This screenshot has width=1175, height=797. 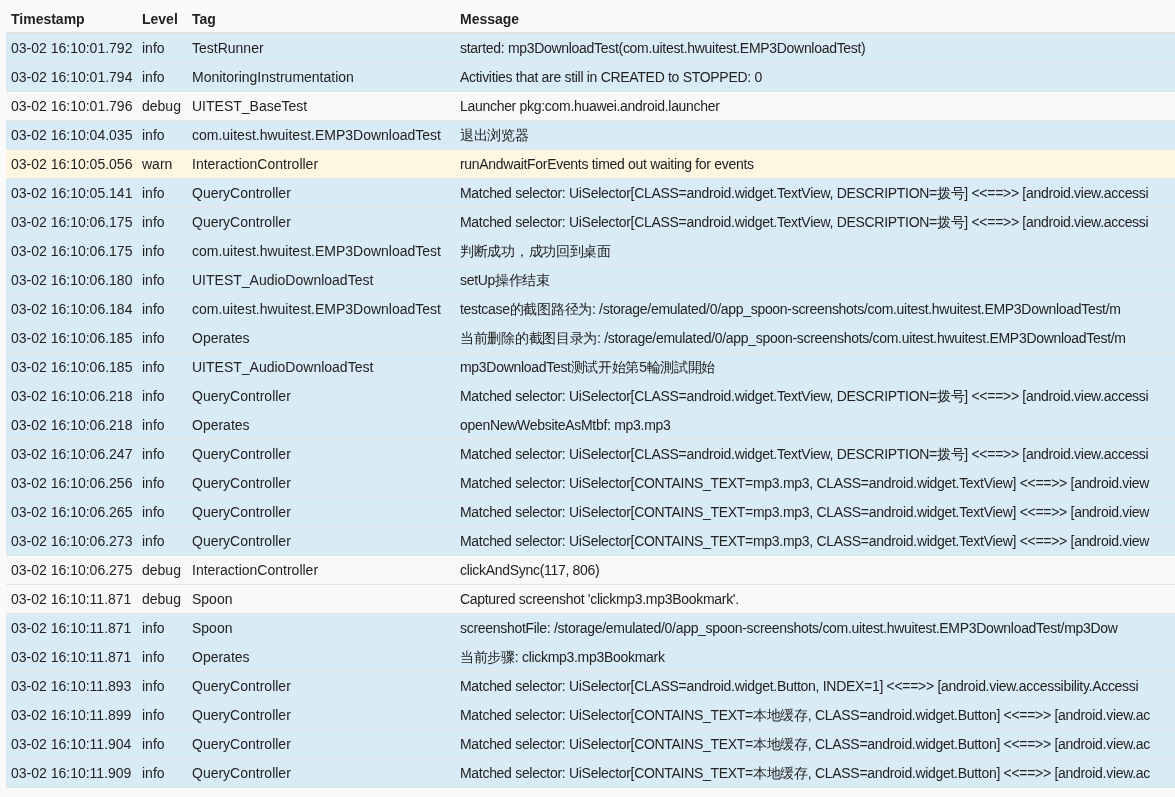 I want to click on table-cell-text: 判断成功，成功回到桌面, so click(x=535, y=251).